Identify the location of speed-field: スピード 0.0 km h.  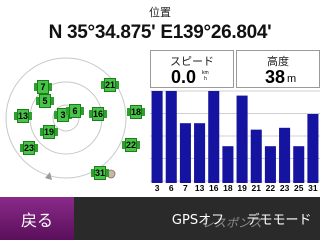
(192, 69).